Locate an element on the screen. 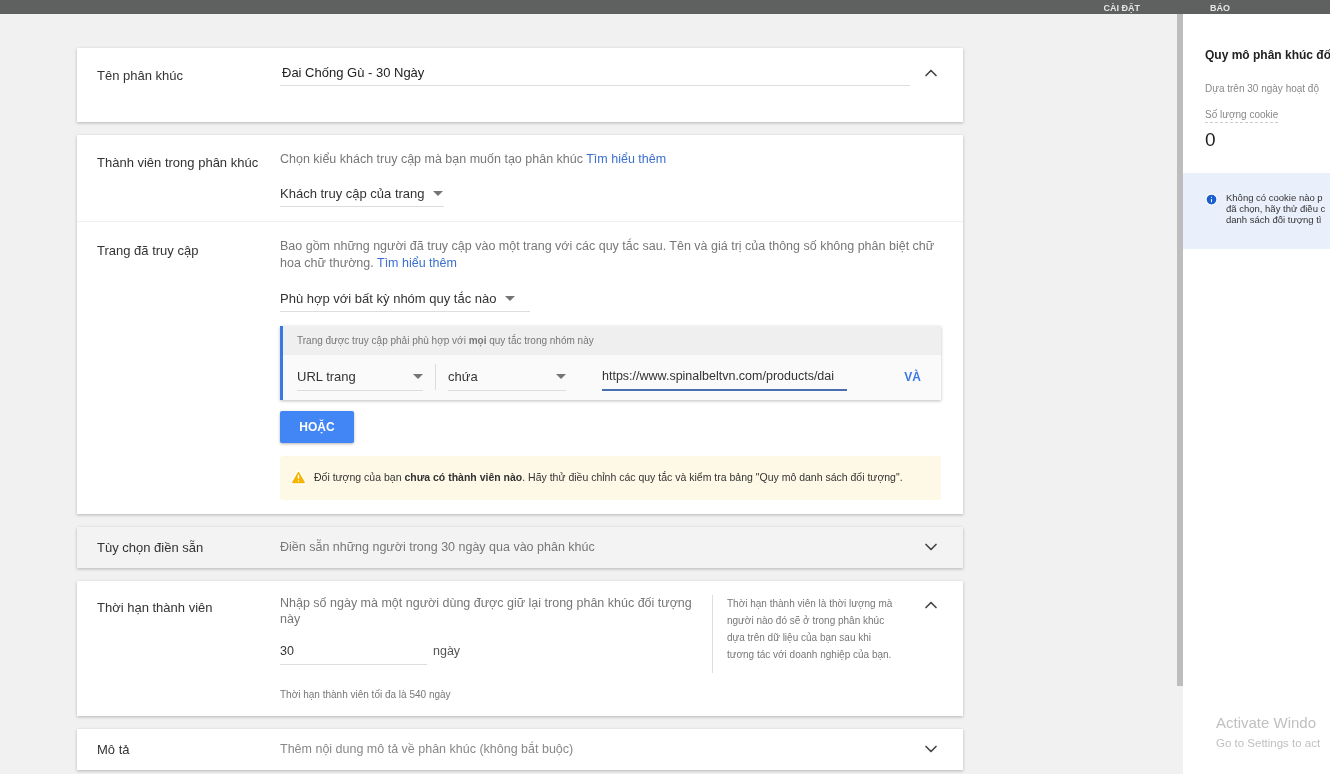 The height and width of the screenshot is (774, 1330). section-label: Mô tả is located at coordinates (113, 750).